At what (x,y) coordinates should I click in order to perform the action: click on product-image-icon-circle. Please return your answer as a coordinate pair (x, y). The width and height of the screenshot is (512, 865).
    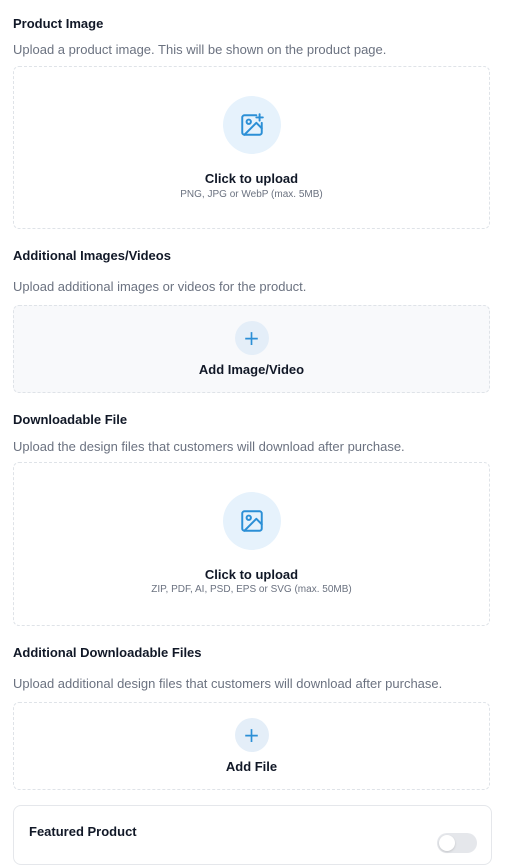
    Looking at the image, I should click on (251, 125).